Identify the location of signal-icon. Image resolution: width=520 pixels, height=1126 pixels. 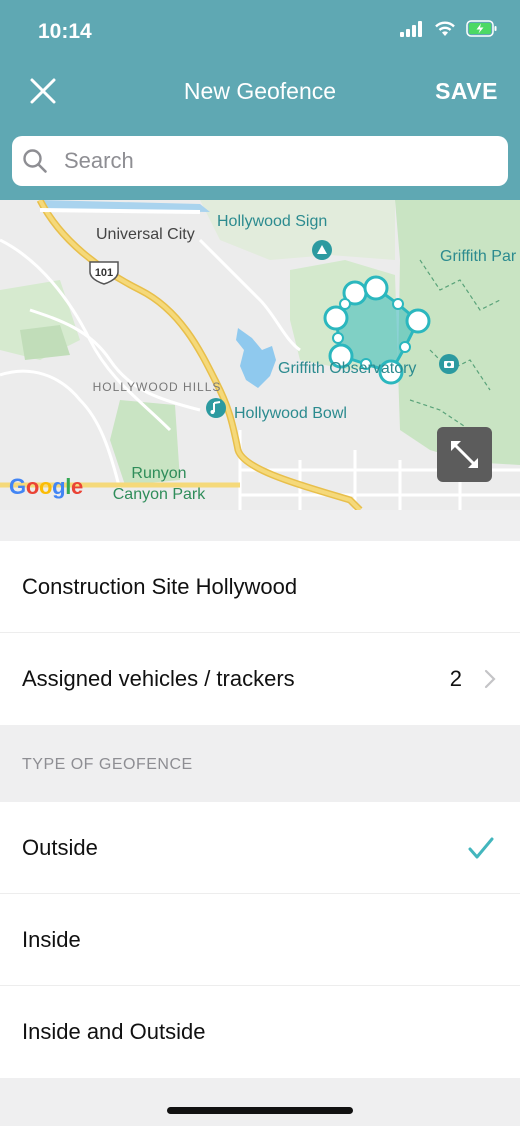
(411, 28).